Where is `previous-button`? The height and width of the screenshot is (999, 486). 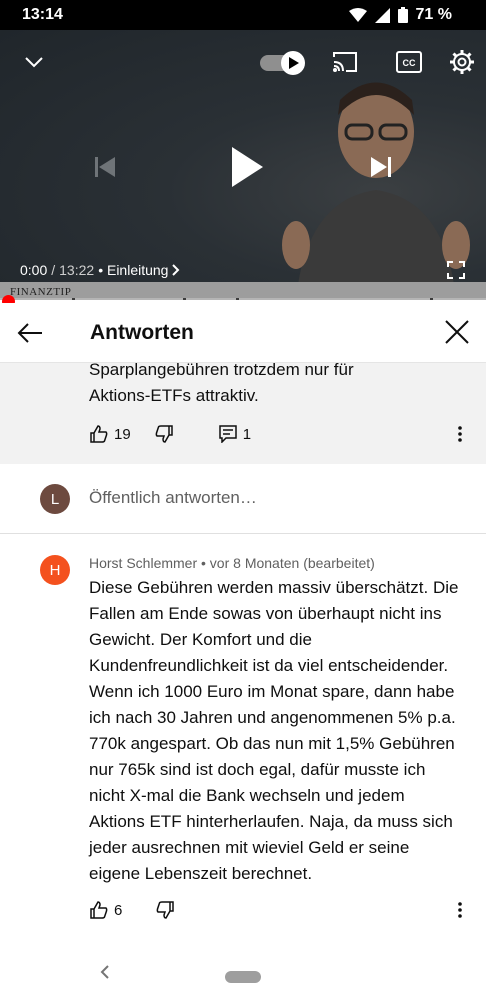
previous-button is located at coordinates (105, 167).